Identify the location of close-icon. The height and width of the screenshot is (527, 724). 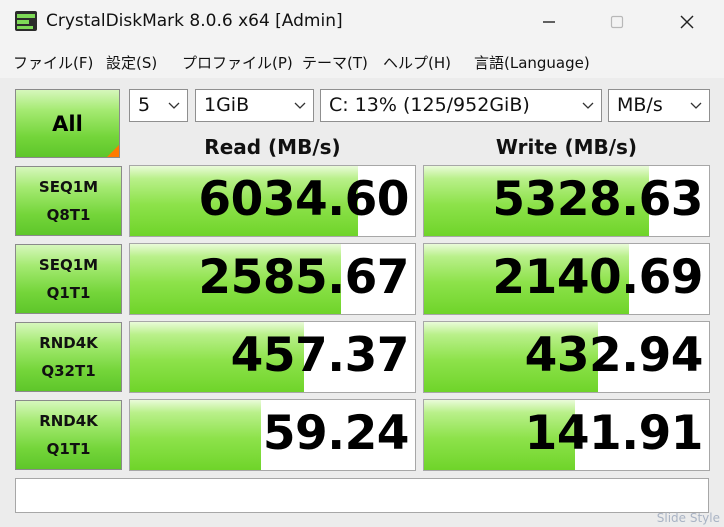
(687, 22).